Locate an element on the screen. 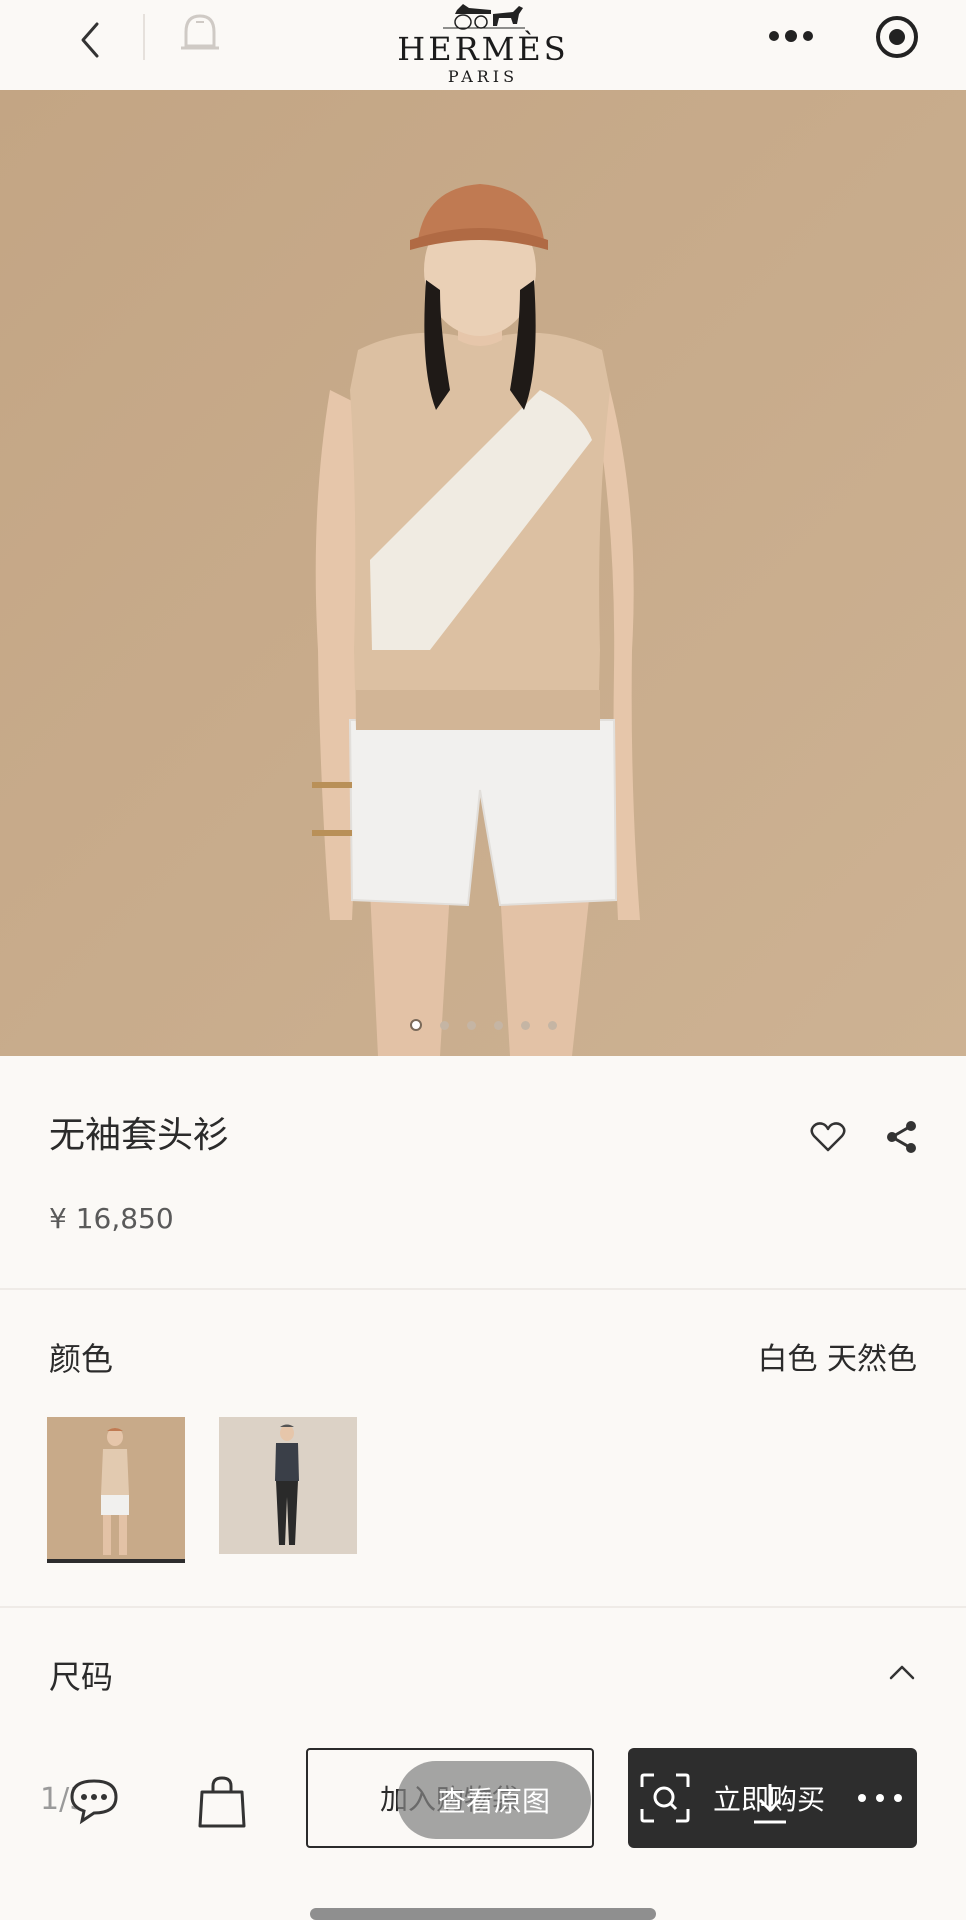 Image resolution: width=966 pixels, height=1920 pixels. close-miniprogram-button is located at coordinates (897, 37).